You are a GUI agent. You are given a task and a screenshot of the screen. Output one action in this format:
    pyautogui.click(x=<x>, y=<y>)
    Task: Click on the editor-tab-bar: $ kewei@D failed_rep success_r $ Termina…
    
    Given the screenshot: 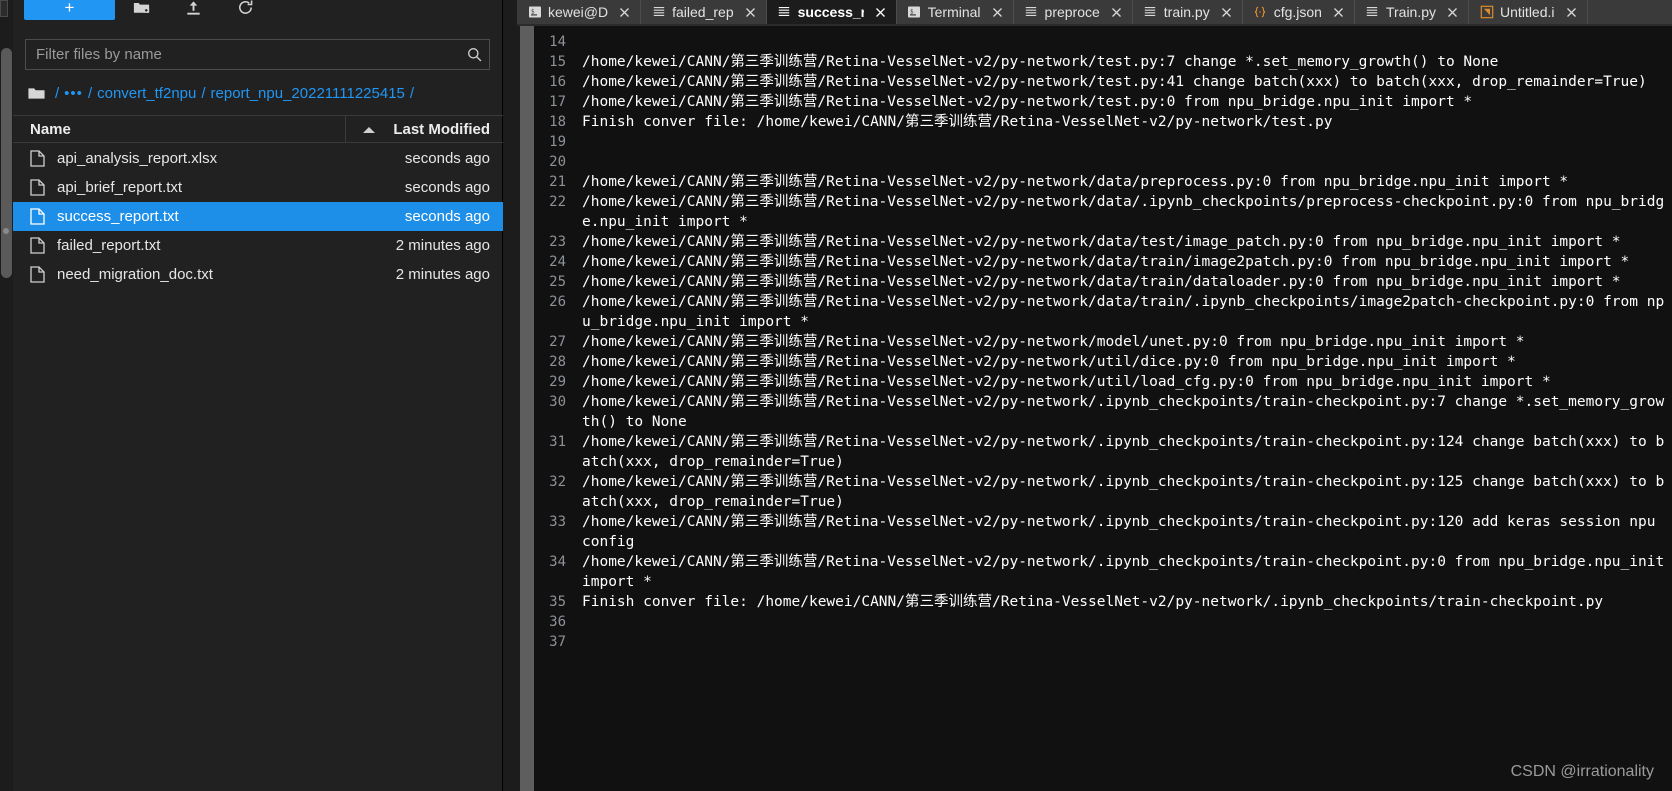 What is the action you would take?
    pyautogui.click(x=1094, y=12)
    